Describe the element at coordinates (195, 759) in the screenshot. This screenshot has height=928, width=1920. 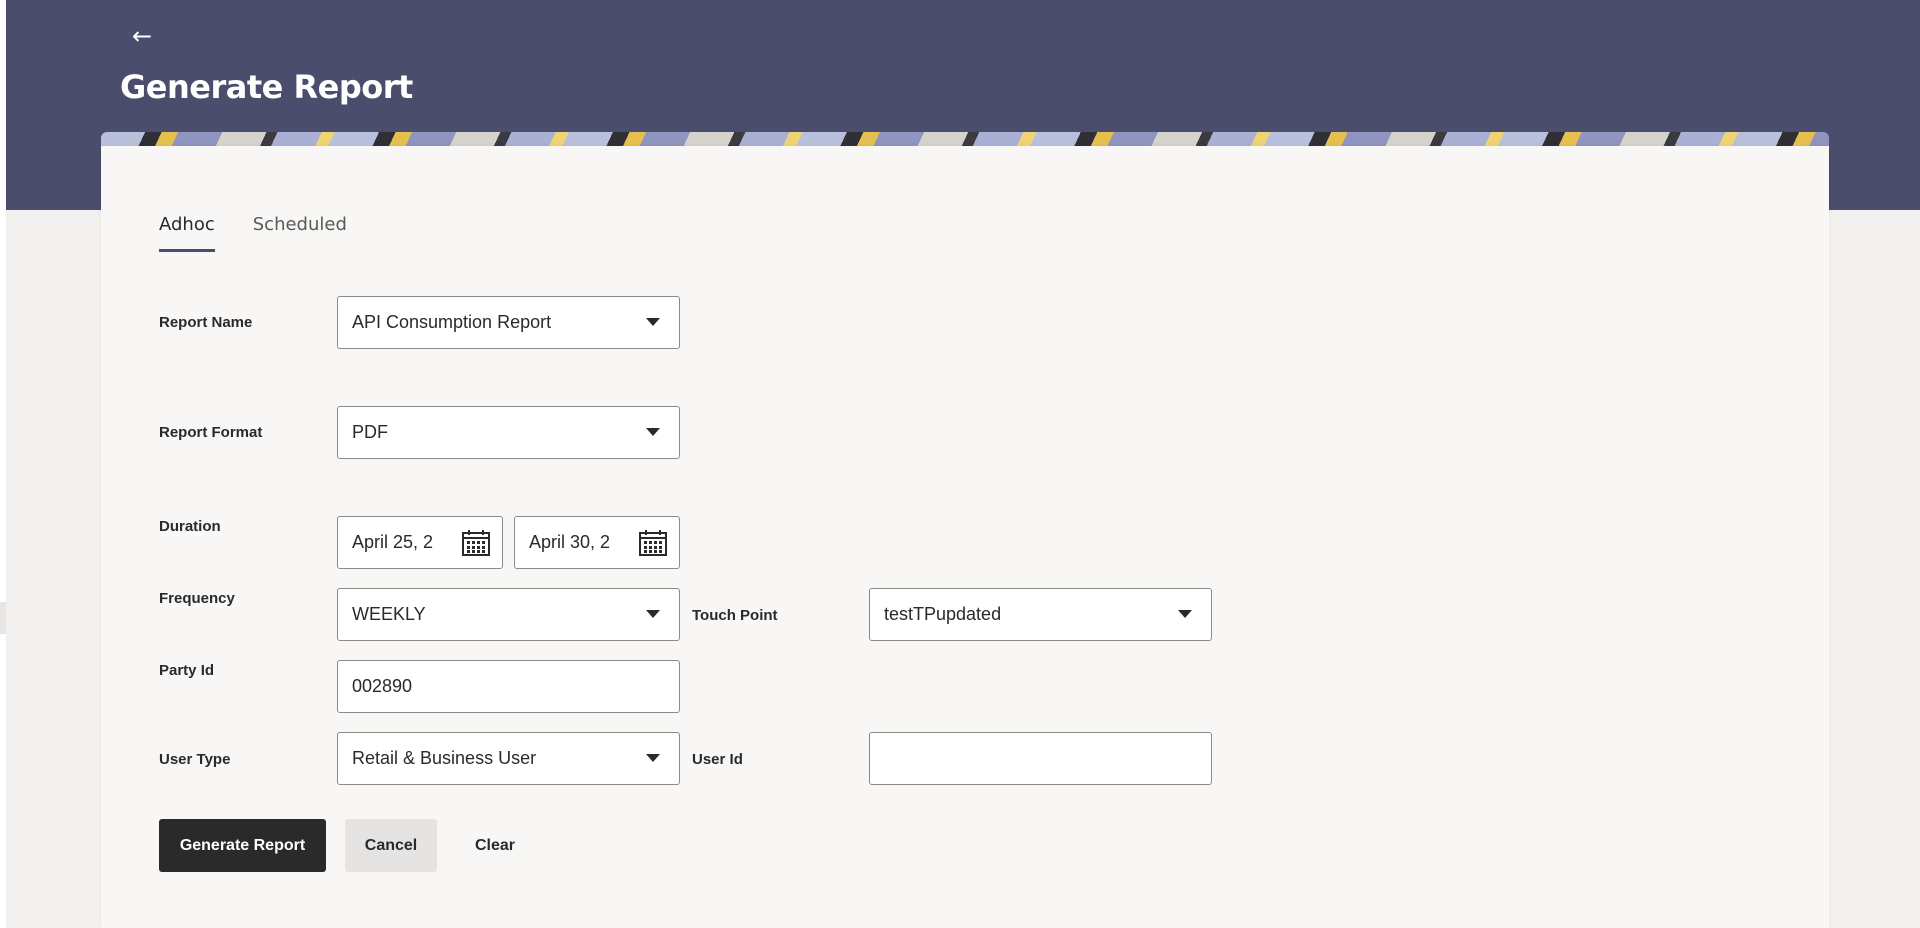
I see `user-type-label: User Type` at that location.